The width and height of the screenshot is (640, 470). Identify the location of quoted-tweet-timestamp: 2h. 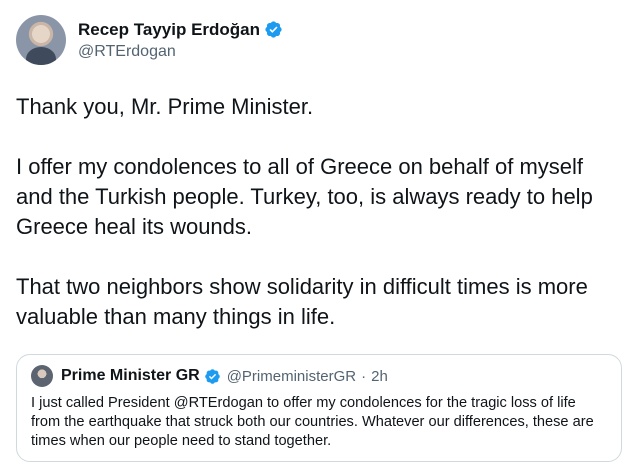
(379, 376).